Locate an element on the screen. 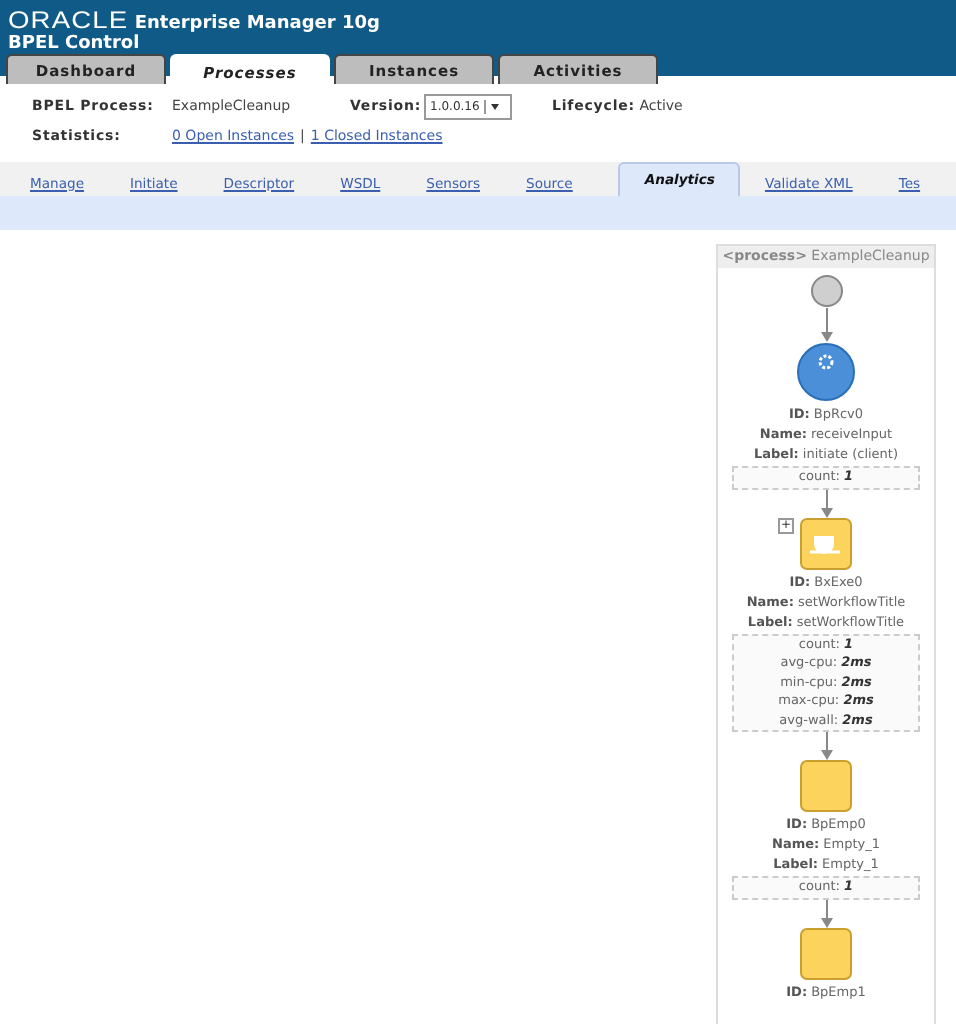 The height and width of the screenshot is (1024, 956). caret-icon is located at coordinates (494, 106).